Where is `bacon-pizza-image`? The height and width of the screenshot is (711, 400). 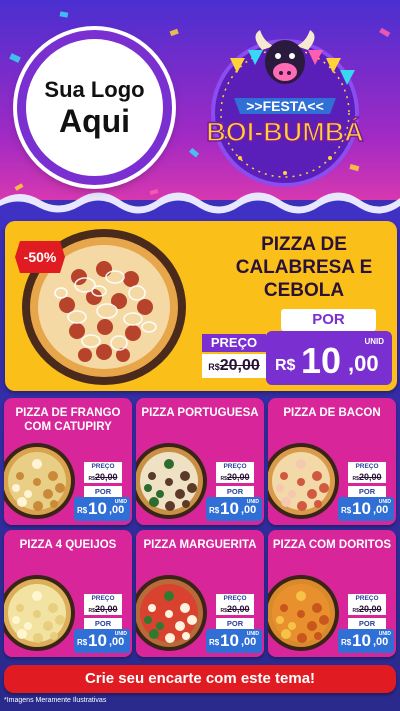 bacon-pizza-image is located at coordinates (303, 481).